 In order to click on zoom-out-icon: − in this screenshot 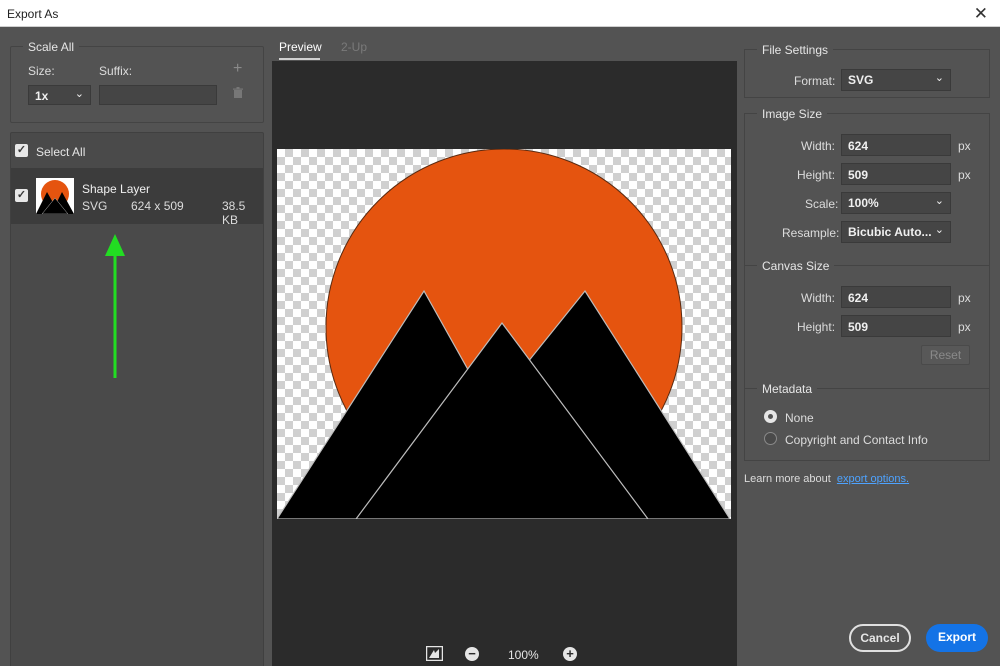, I will do `click(472, 654)`.